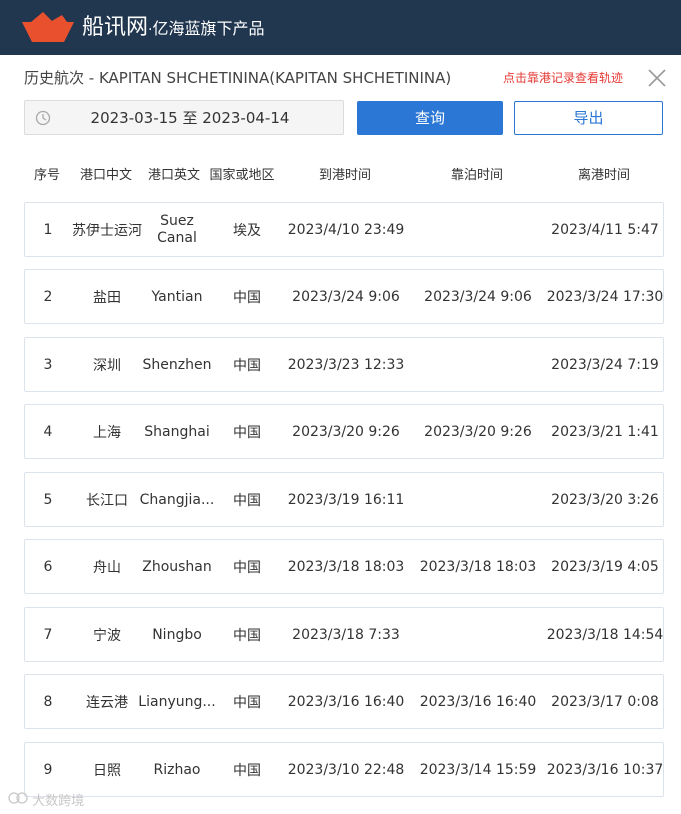 This screenshot has width=681, height=814. What do you see at coordinates (48, 296) in the screenshot?
I see `row-index: 2` at bounding box center [48, 296].